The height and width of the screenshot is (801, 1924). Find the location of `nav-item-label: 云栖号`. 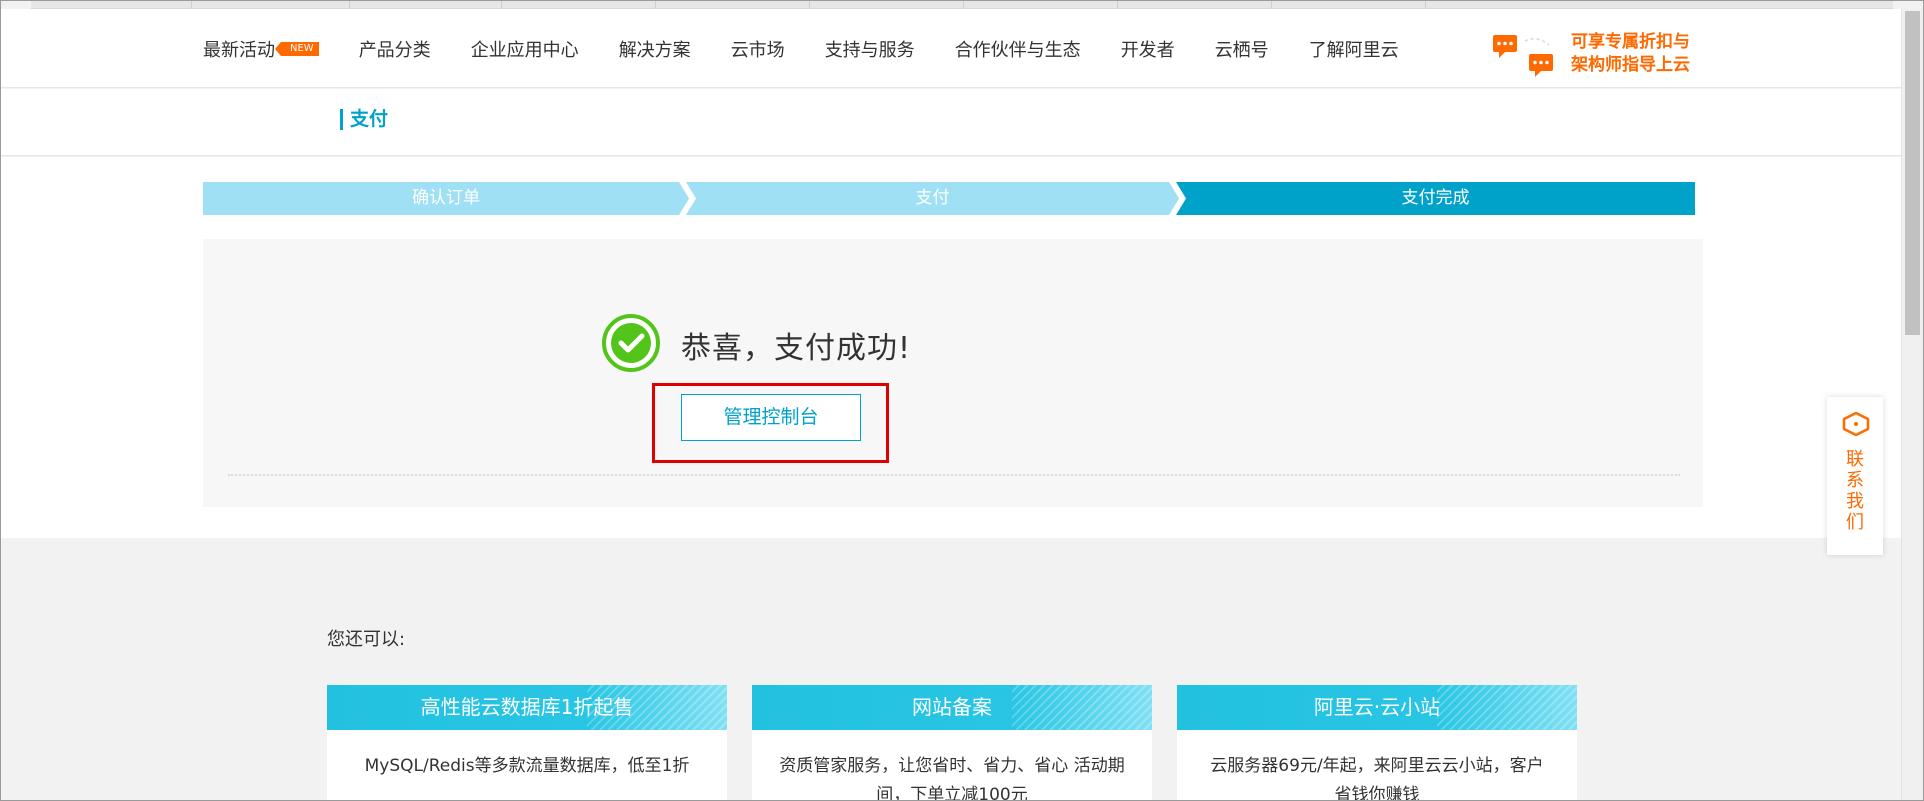

nav-item-label: 云栖号 is located at coordinates (1241, 50).